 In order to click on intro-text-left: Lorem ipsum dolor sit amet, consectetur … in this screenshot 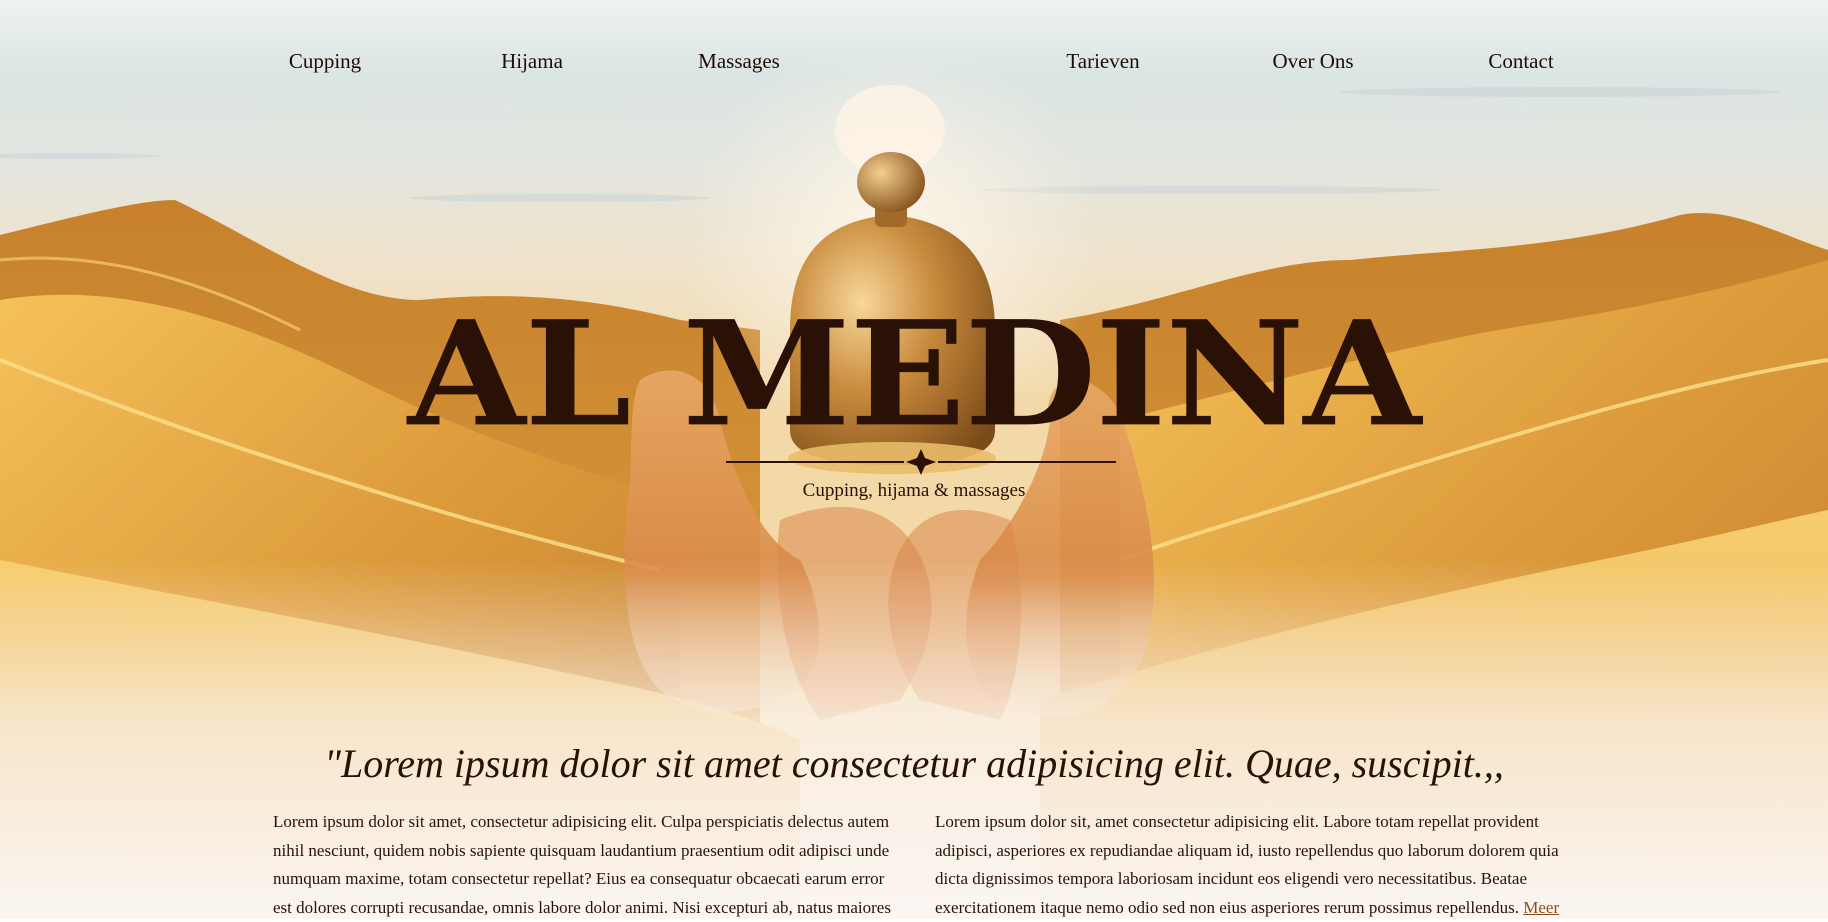, I will do `click(582, 864)`.